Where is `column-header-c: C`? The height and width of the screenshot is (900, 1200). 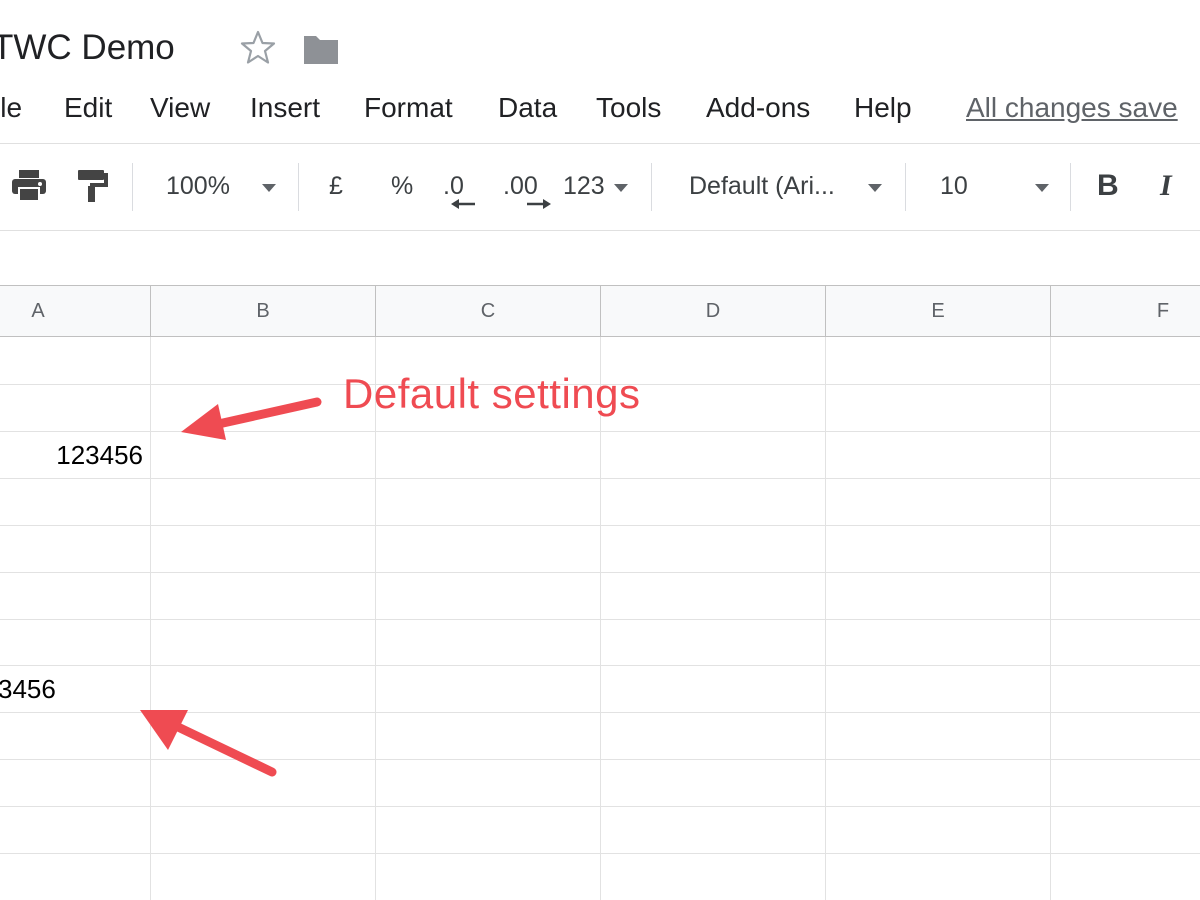 column-header-c: C is located at coordinates (488, 311).